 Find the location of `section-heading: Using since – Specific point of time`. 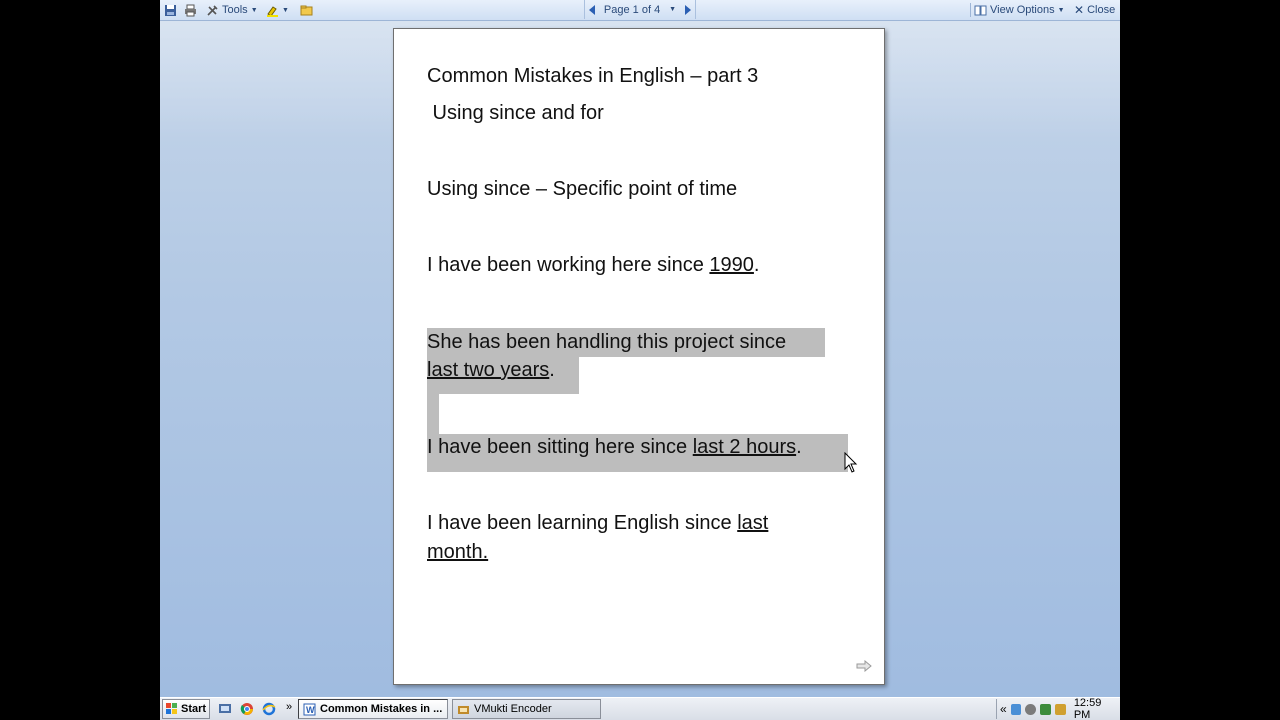

section-heading: Using since – Specific point of time is located at coordinates (582, 189).